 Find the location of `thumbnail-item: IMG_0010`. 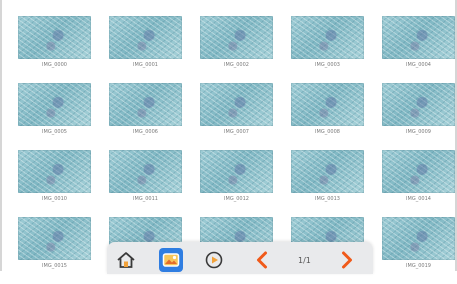

thumbnail-item: IMG_0010 is located at coordinates (54, 183).